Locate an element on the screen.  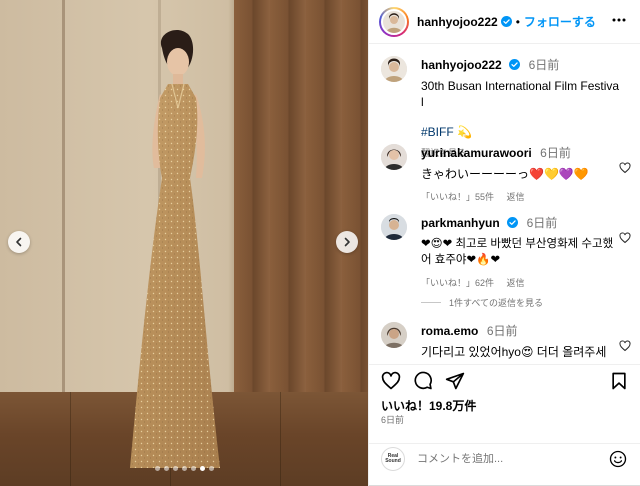
view-replies-button: 1件すべての返信を見る is located at coordinates (482, 302).